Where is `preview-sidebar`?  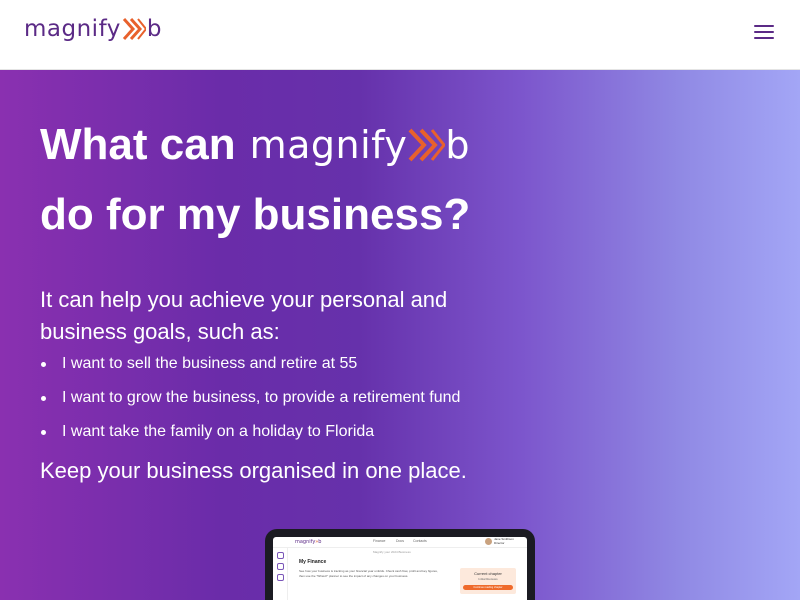 preview-sidebar is located at coordinates (280, 574).